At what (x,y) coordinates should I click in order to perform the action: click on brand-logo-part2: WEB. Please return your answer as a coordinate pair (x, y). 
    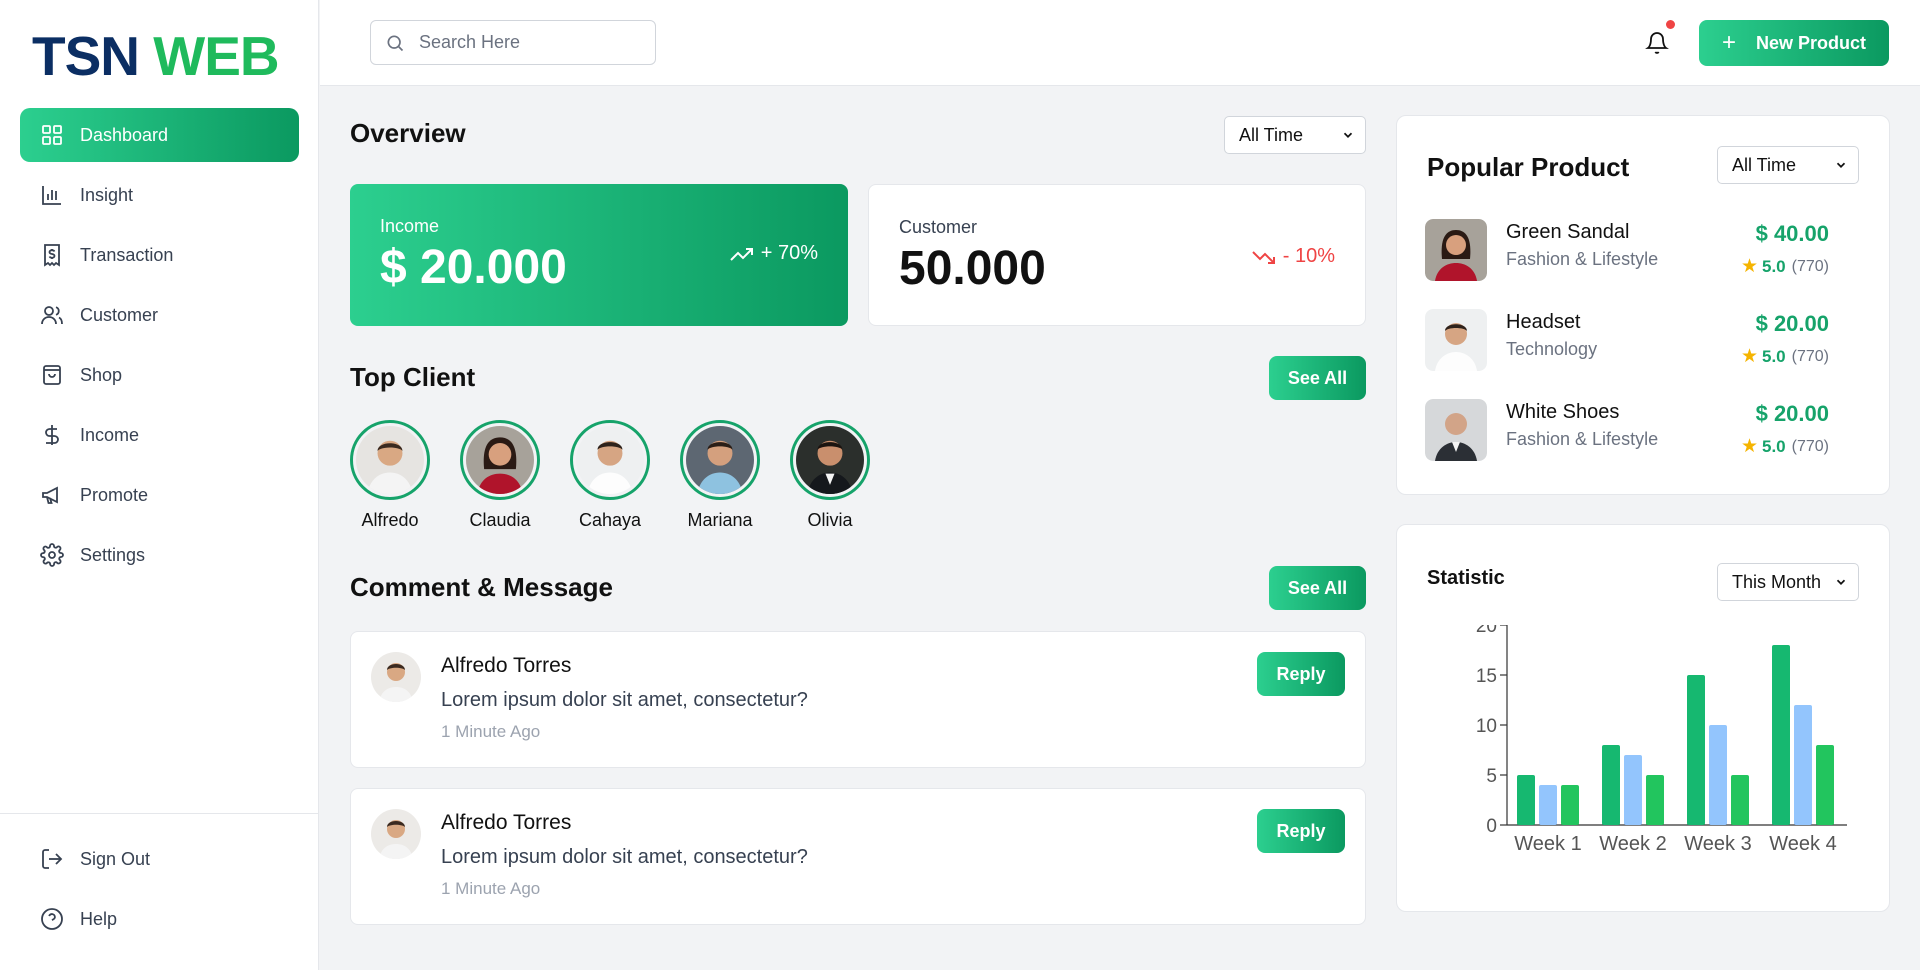
    Looking at the image, I should click on (216, 56).